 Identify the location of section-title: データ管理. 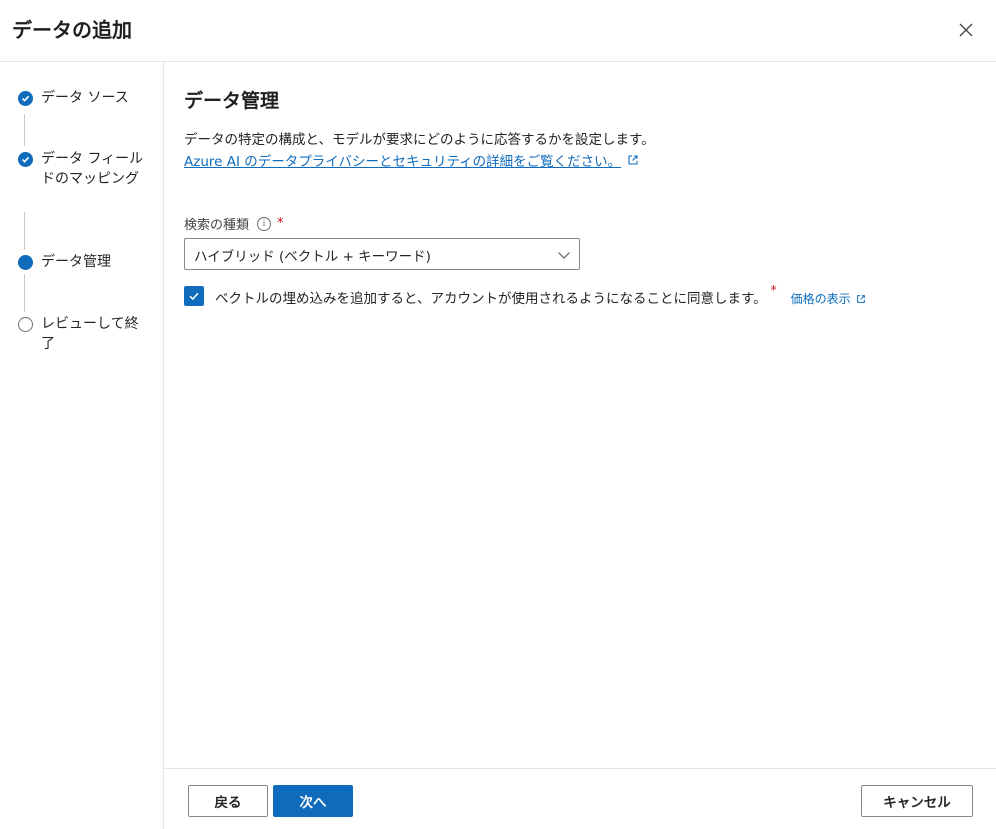
(232, 101).